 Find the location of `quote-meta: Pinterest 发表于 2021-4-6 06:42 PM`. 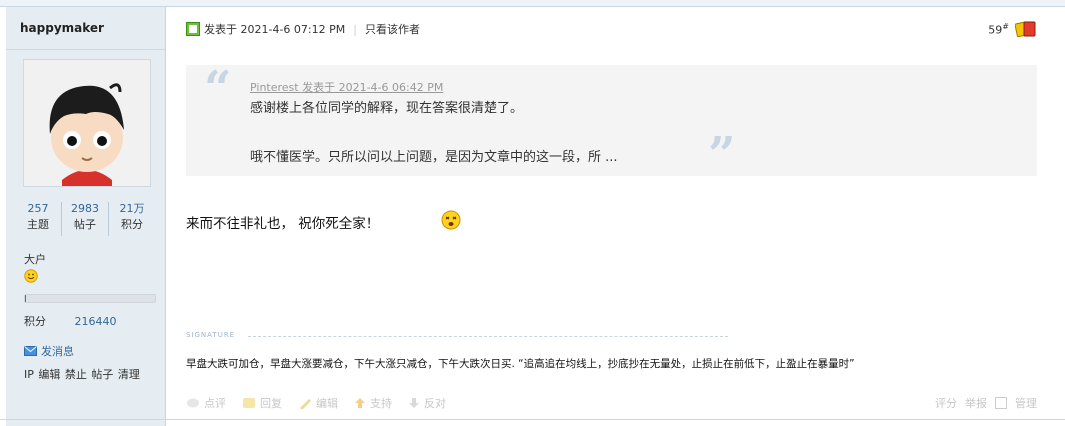

quote-meta: Pinterest 发表于 2021-4-6 06:42 PM is located at coordinates (346, 87).